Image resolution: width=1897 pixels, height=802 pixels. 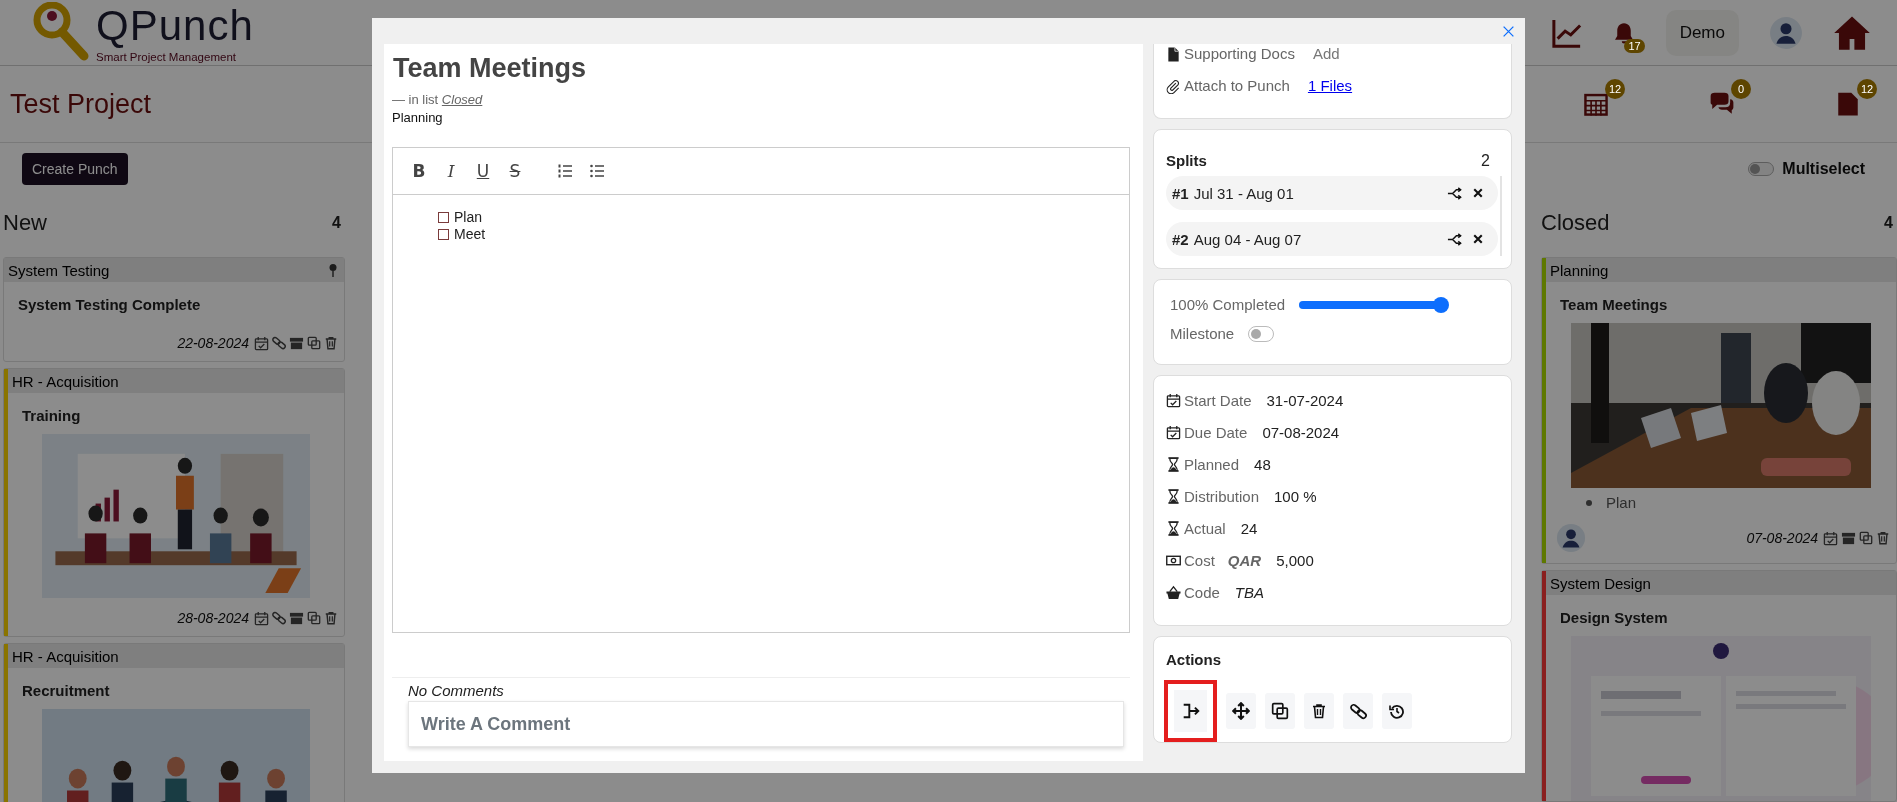 I want to click on chart-icon, so click(x=1566, y=32).